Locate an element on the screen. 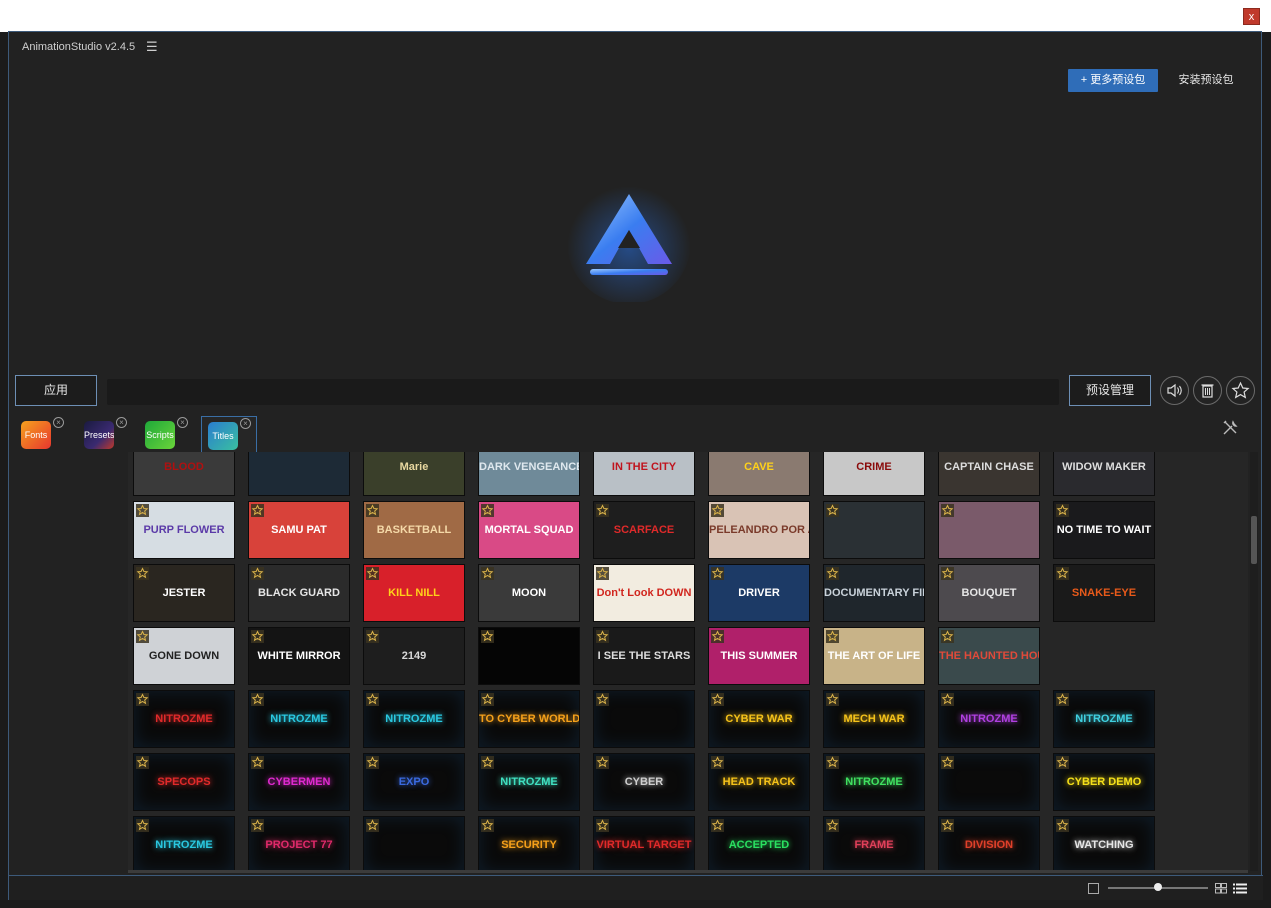  preset-thumbnail: PELEANDRO POR AMOR is located at coordinates (759, 530).